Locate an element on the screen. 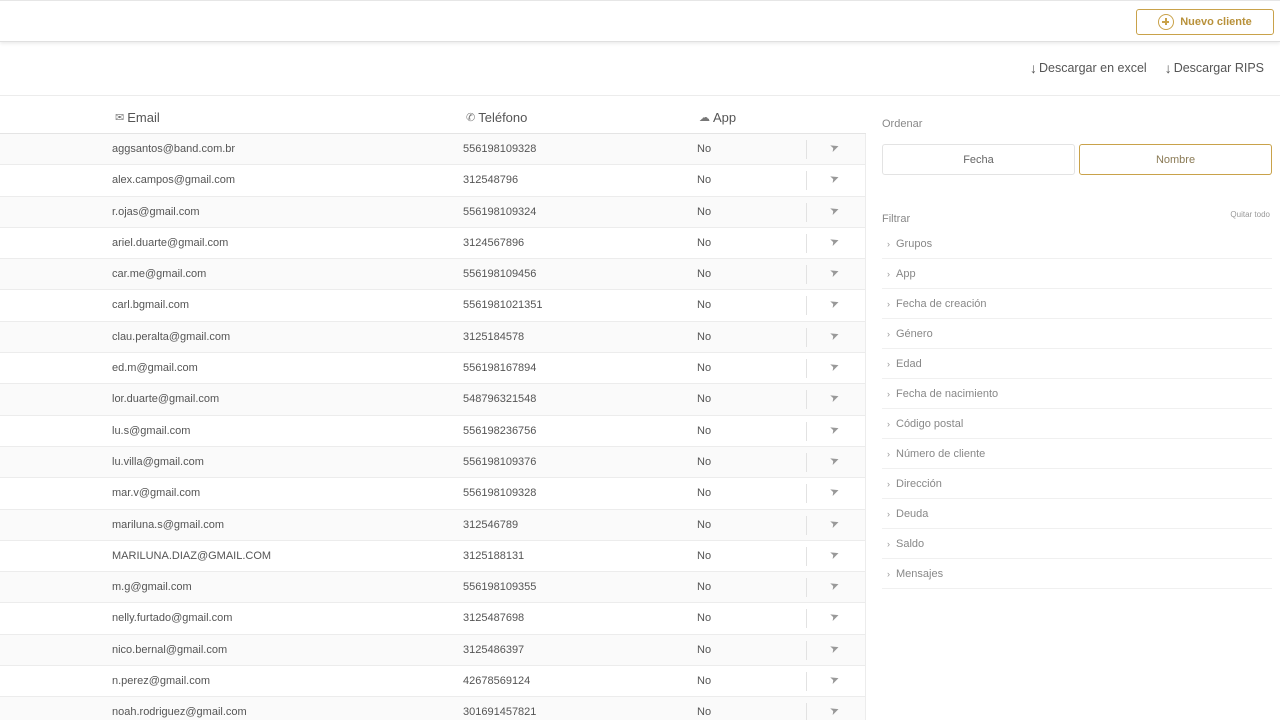 This screenshot has width=1280, height=720. table-row: MARILUNA.DIAZ@GMAIL.COM 3125188131 No ➤ is located at coordinates (432, 557).